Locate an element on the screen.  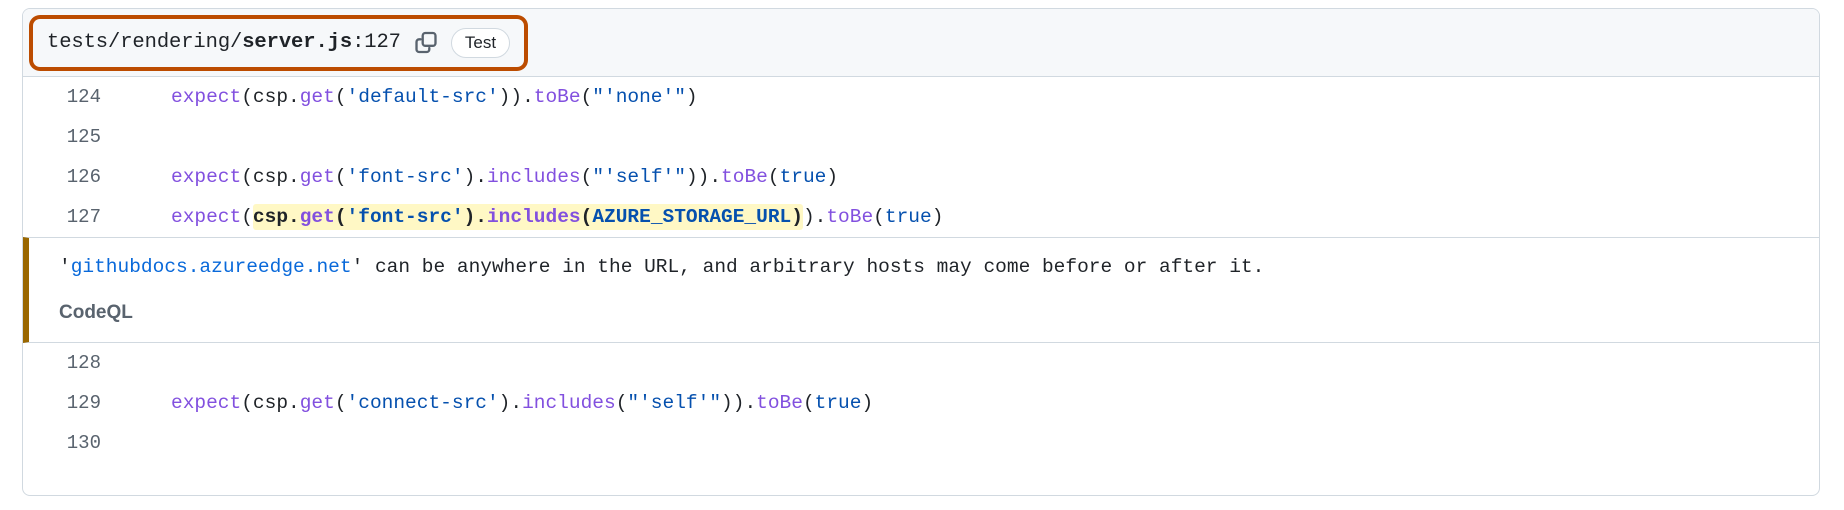
line-number: 126 is located at coordinates (83, 177).